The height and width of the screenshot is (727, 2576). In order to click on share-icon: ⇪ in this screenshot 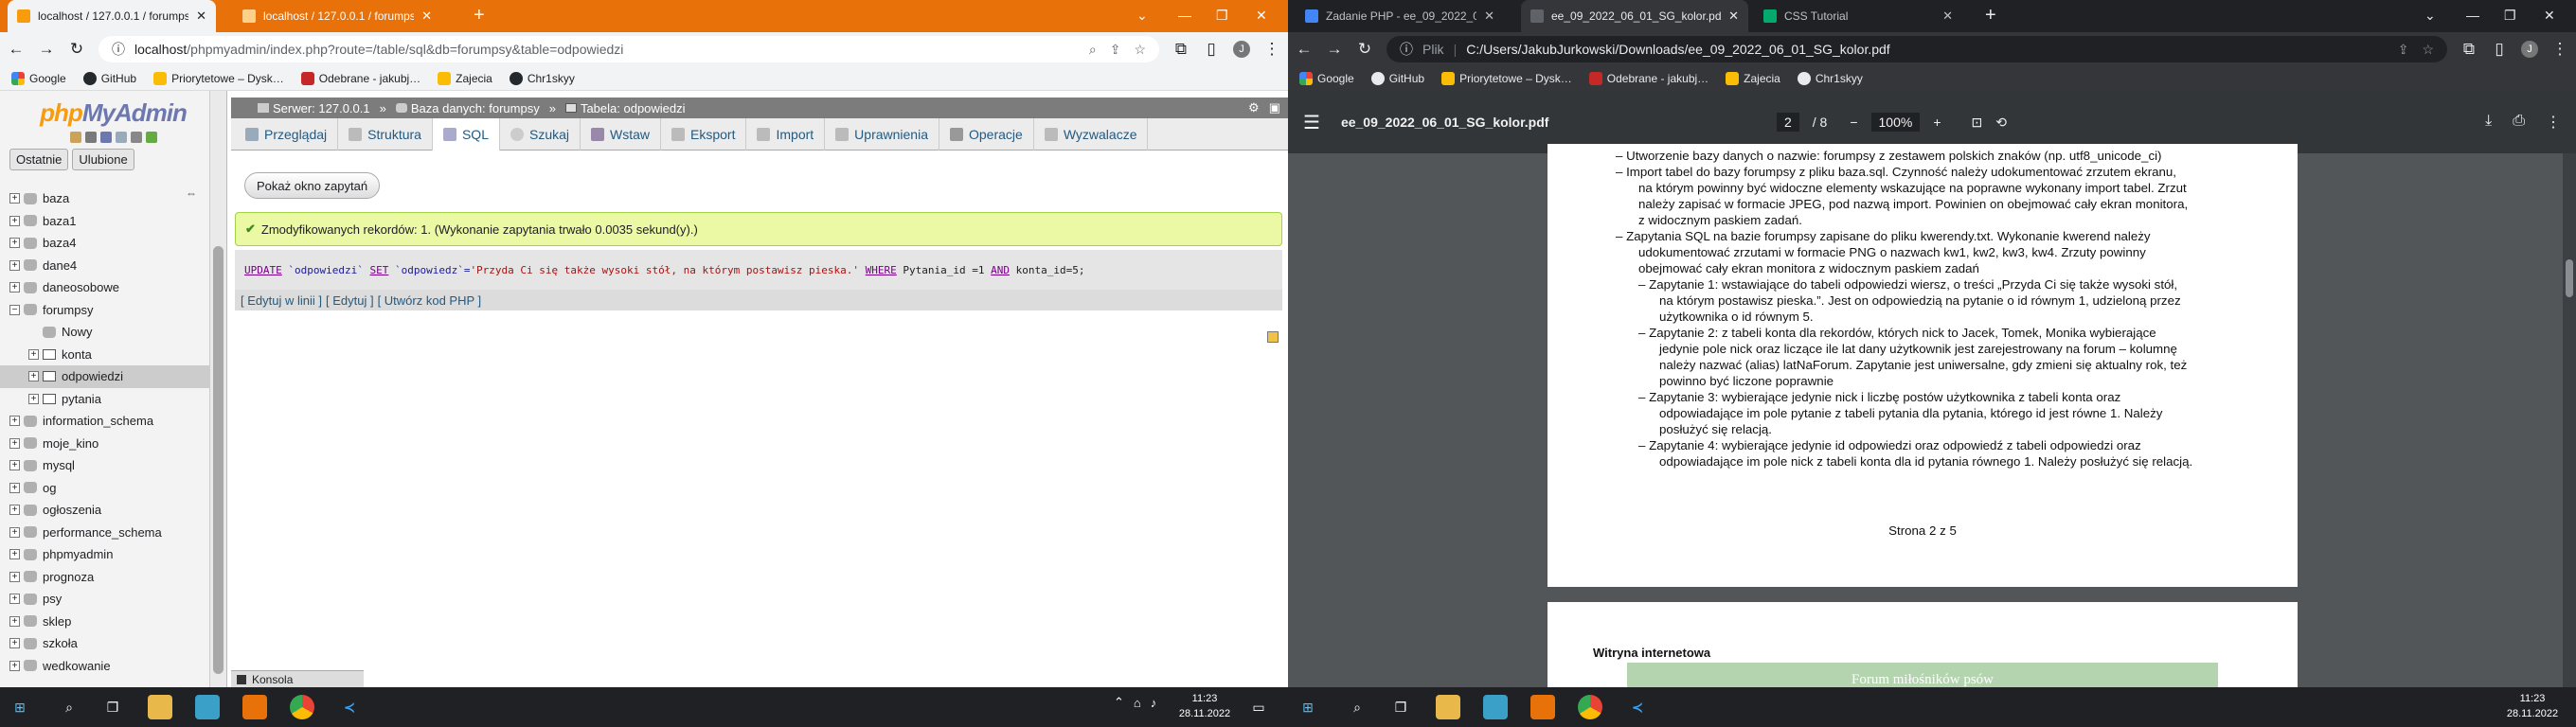, I will do `click(2403, 50)`.